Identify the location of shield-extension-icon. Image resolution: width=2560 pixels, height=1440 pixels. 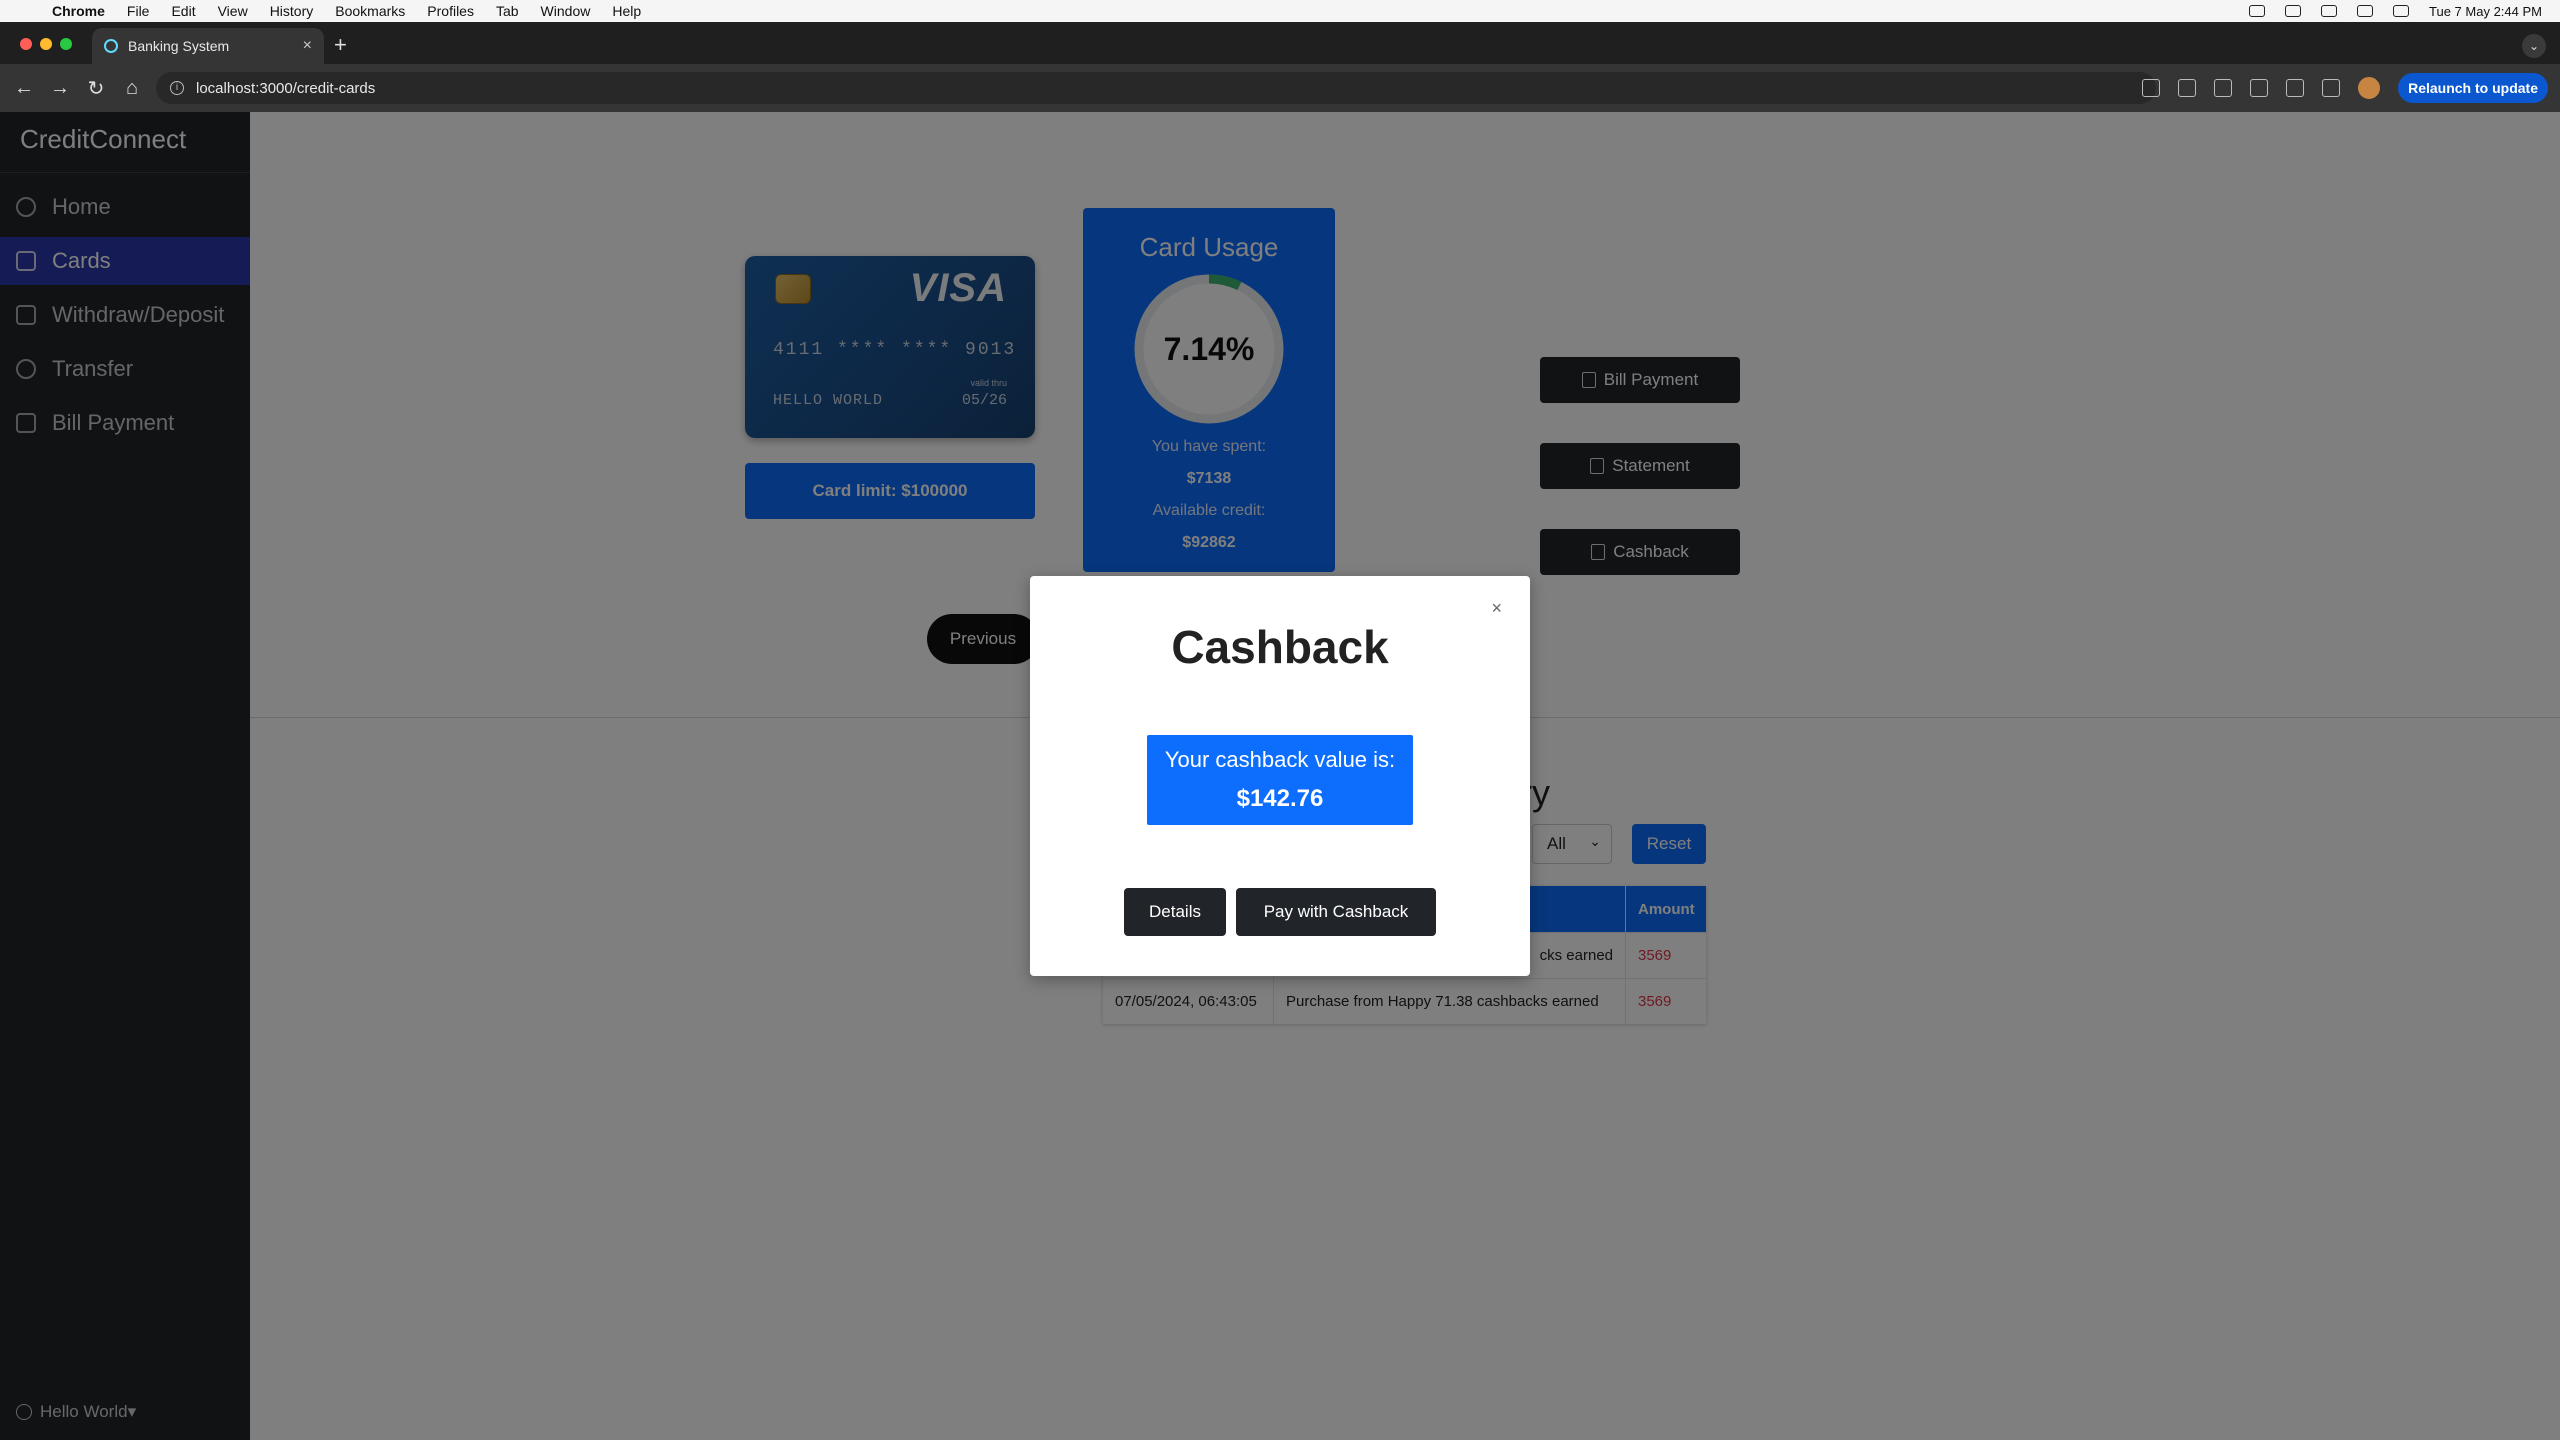
(2259, 88).